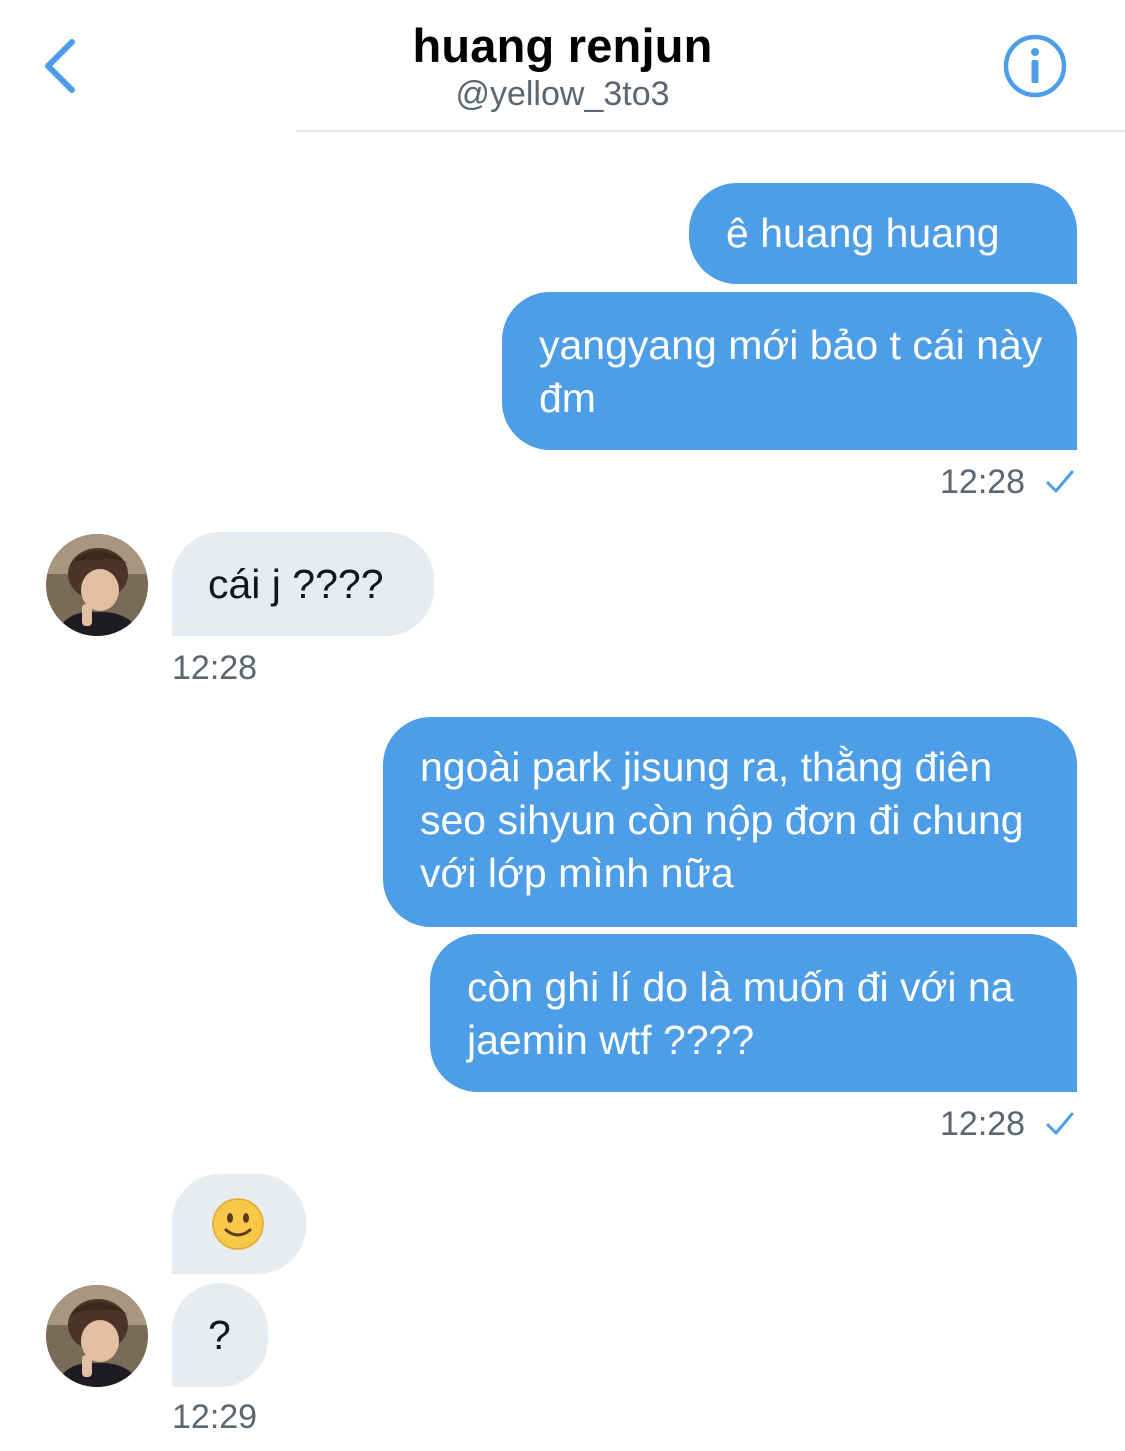  Describe the element at coordinates (296, 584) in the screenshot. I see `message-text: cái j ????` at that location.